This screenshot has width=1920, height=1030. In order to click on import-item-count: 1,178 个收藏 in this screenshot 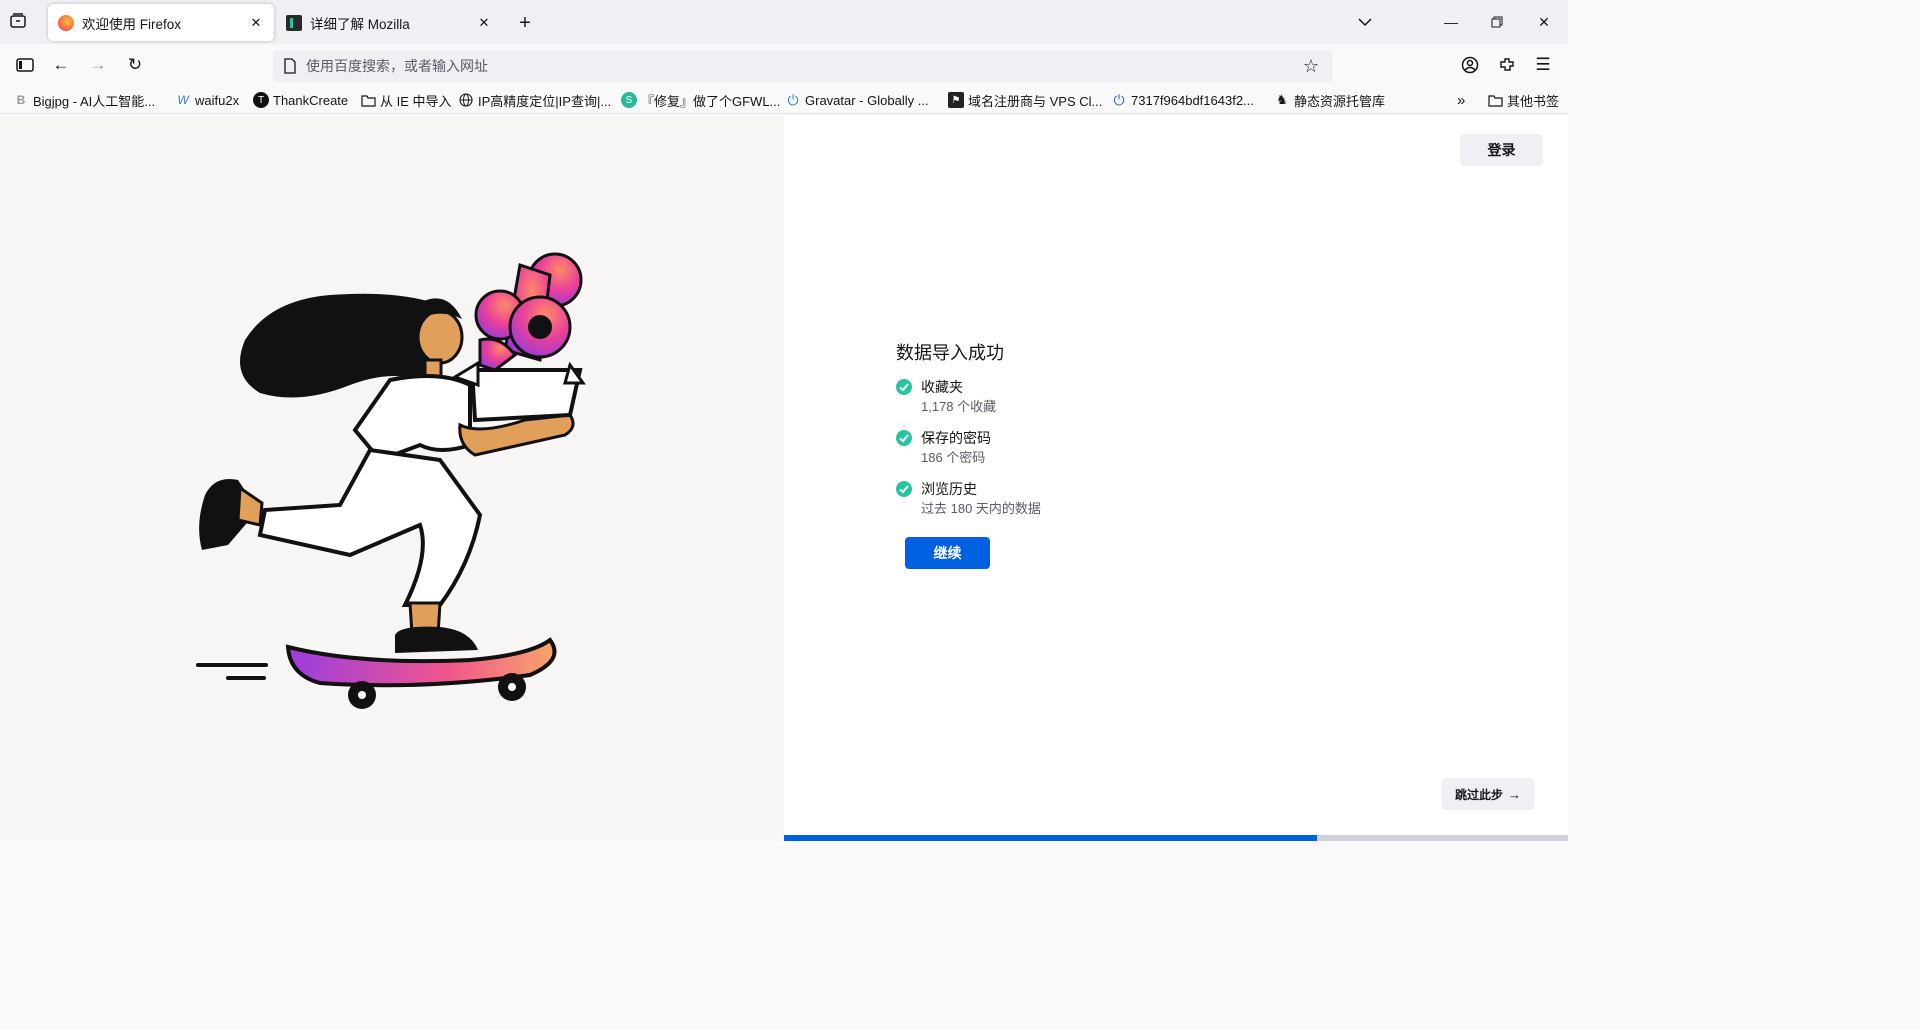, I will do `click(959, 406)`.